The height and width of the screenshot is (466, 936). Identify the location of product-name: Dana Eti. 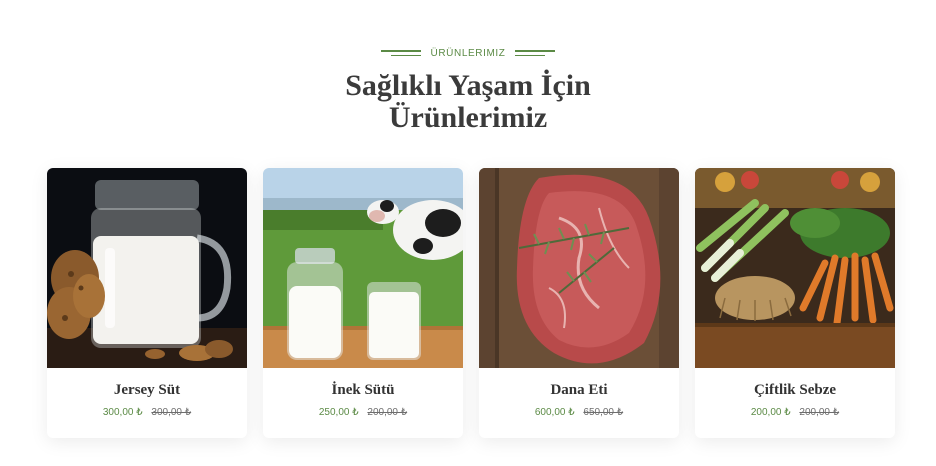
(579, 390).